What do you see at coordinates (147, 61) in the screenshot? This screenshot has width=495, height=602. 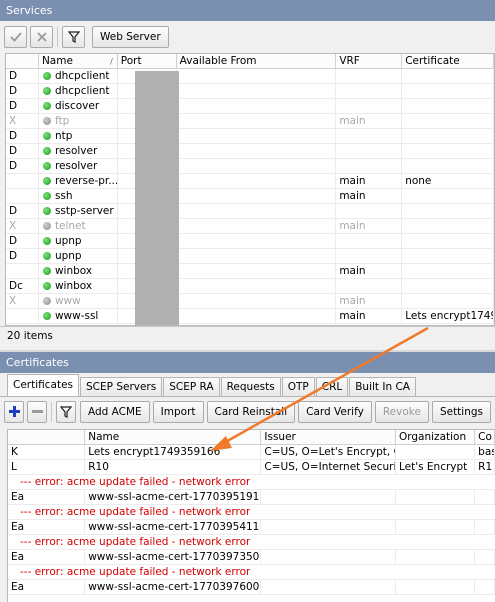 I see `column-header: Port` at bounding box center [147, 61].